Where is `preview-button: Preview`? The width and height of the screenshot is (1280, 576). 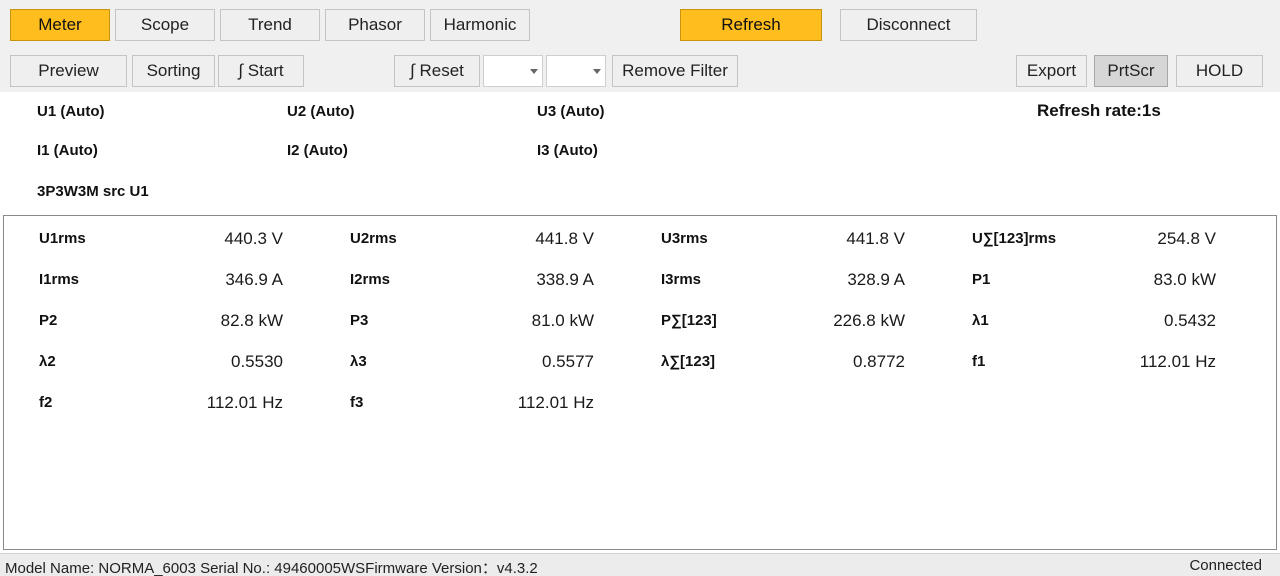
preview-button: Preview is located at coordinates (68, 71).